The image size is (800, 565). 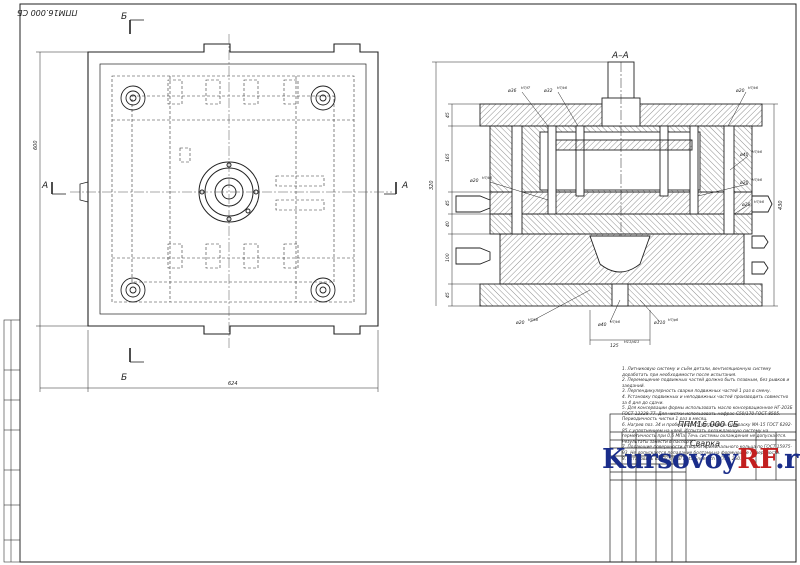 What do you see at coordinates (133, 290) in the screenshot?
I see `guide-bushing-bl` at bounding box center [133, 290].